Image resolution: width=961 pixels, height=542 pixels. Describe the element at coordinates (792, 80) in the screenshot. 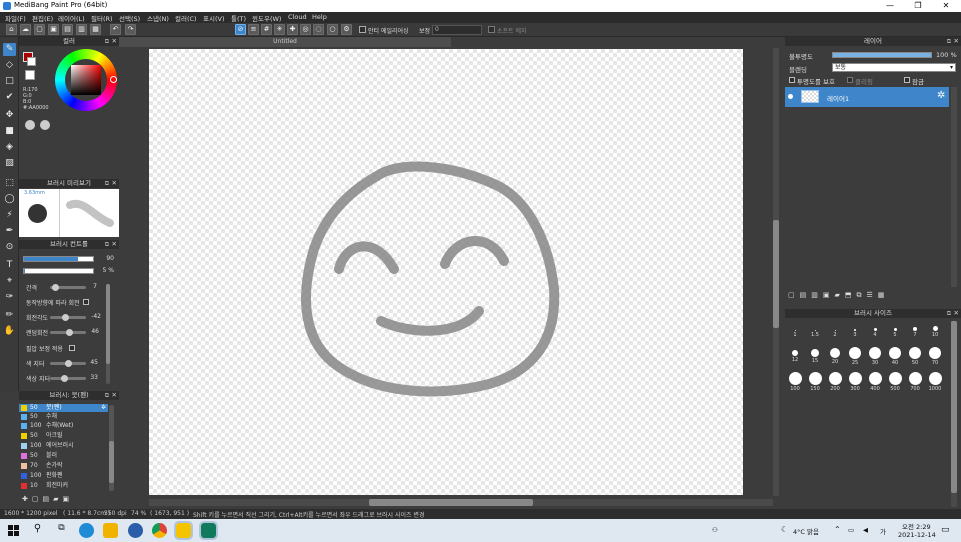

I see `protect-alpha-checkbox` at that location.